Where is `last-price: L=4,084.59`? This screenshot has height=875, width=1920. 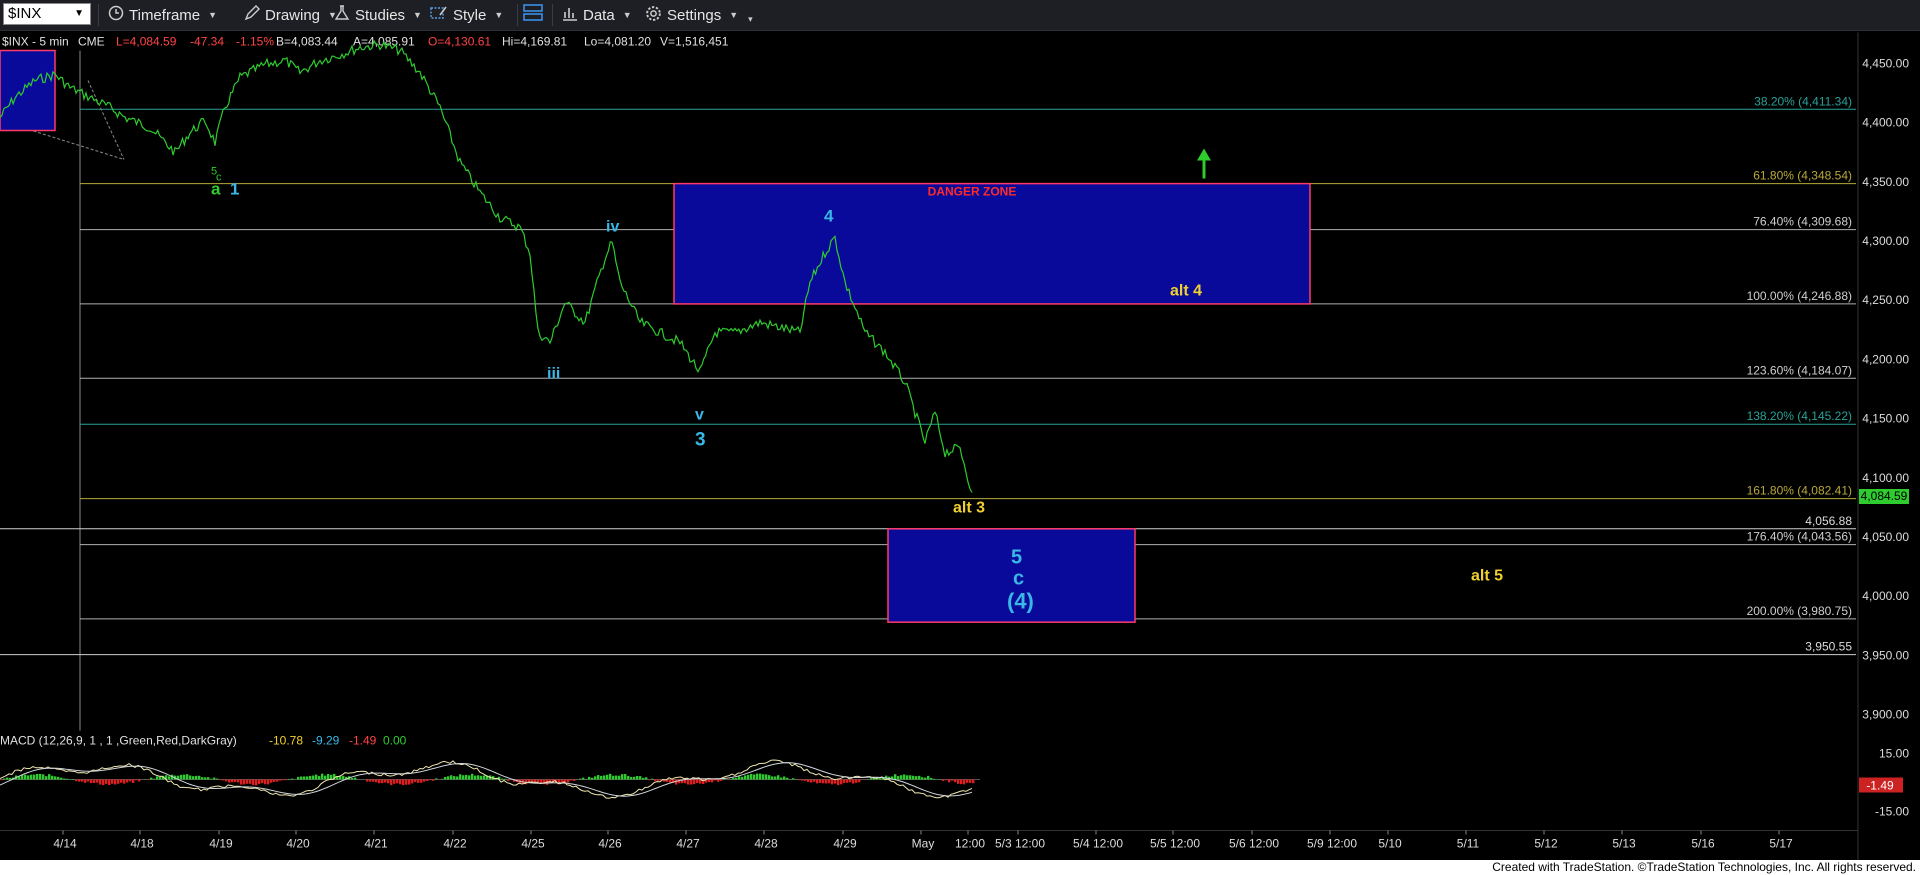 last-price: L=4,084.59 is located at coordinates (146, 42).